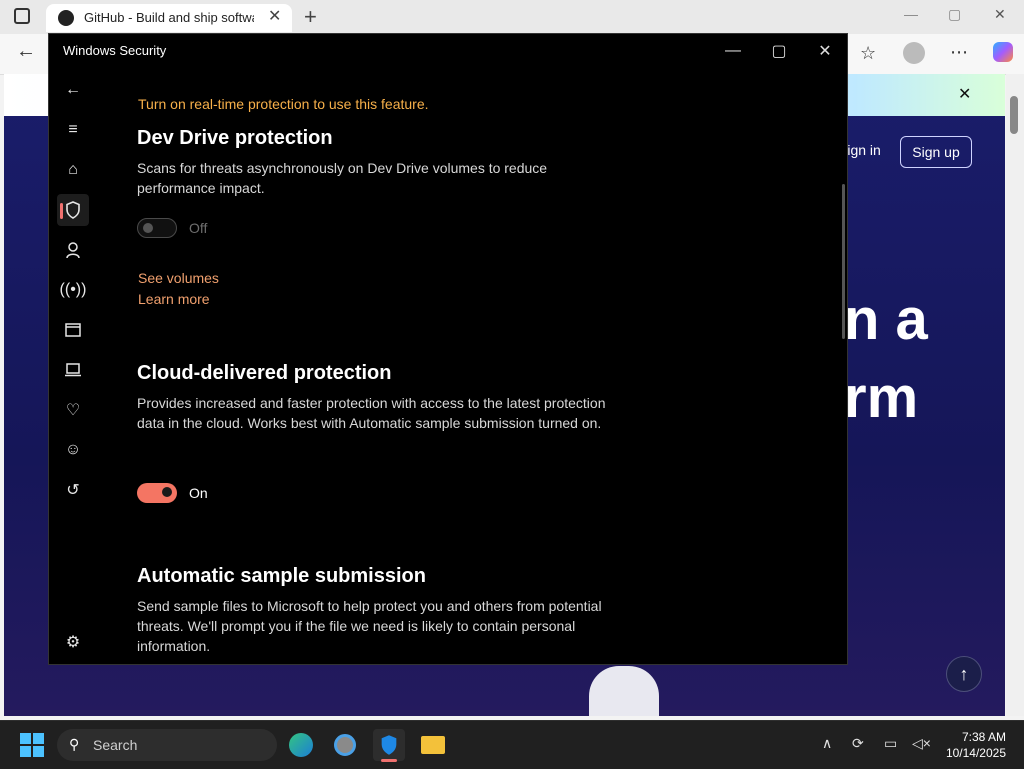 The height and width of the screenshot is (769, 1024). What do you see at coordinates (274, 16) in the screenshot?
I see `tab-close-icon: ✕` at bounding box center [274, 16].